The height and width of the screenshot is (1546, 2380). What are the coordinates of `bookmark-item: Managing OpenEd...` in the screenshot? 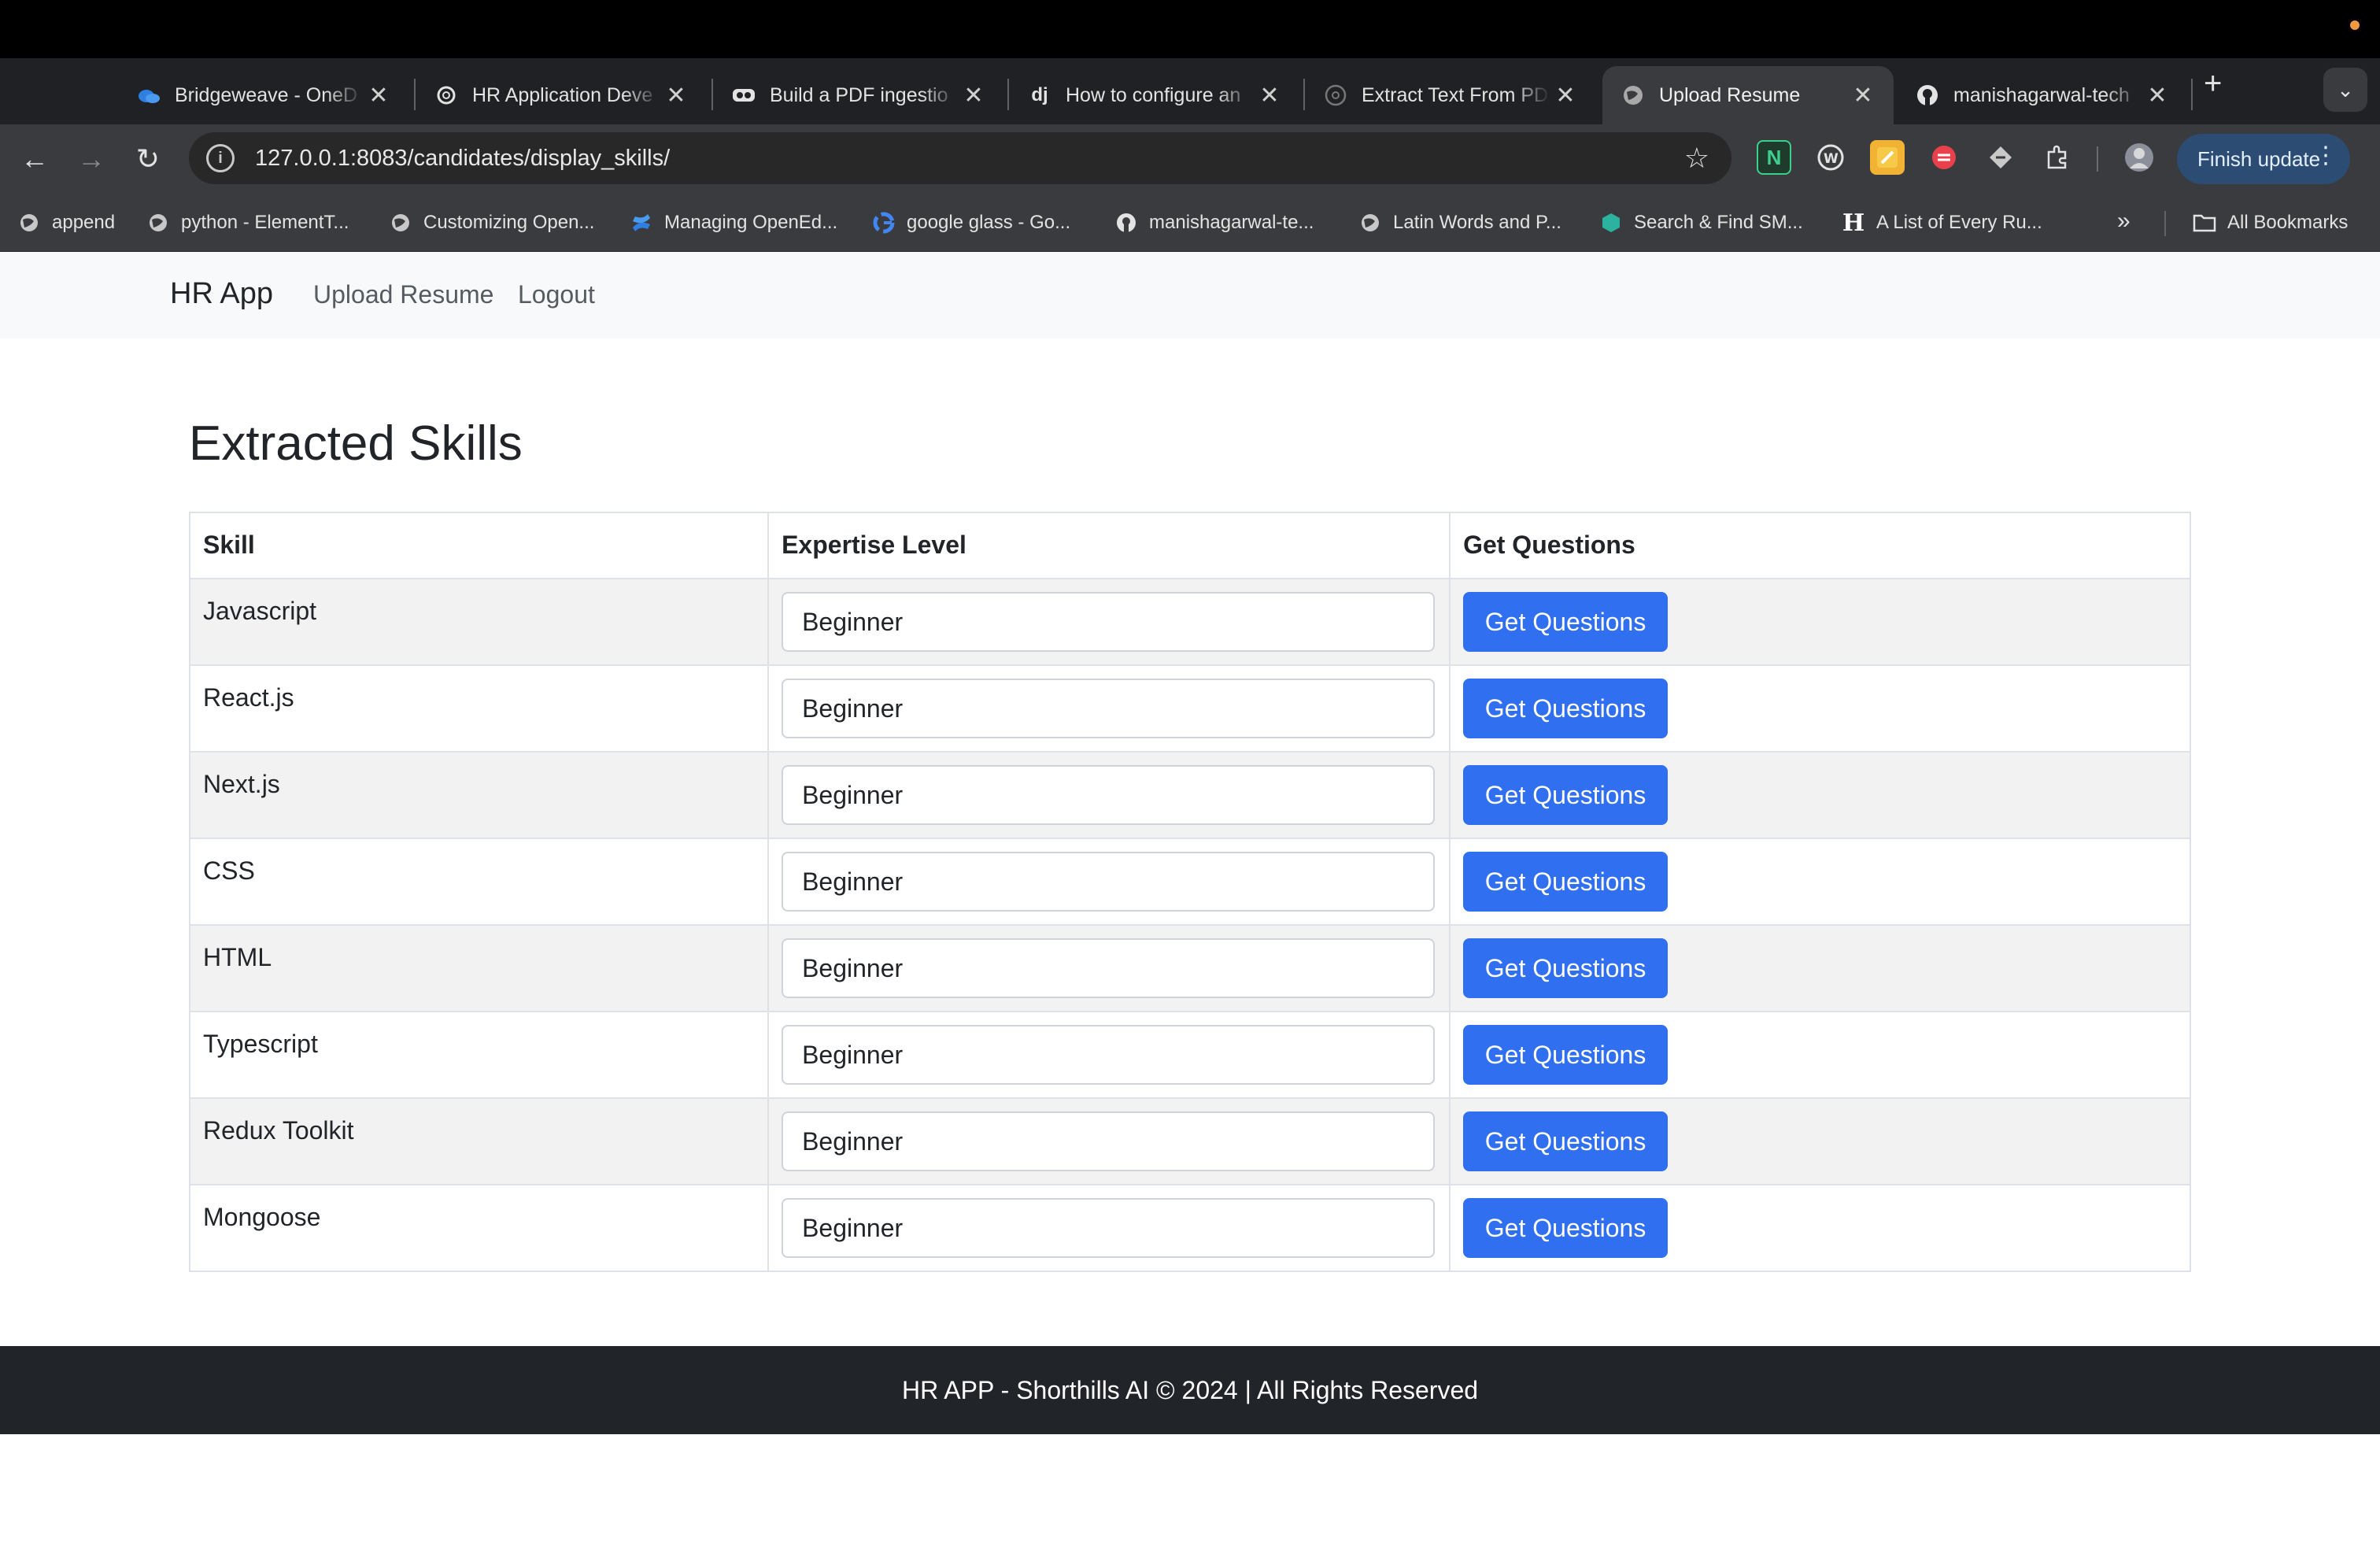 It's located at (733, 223).